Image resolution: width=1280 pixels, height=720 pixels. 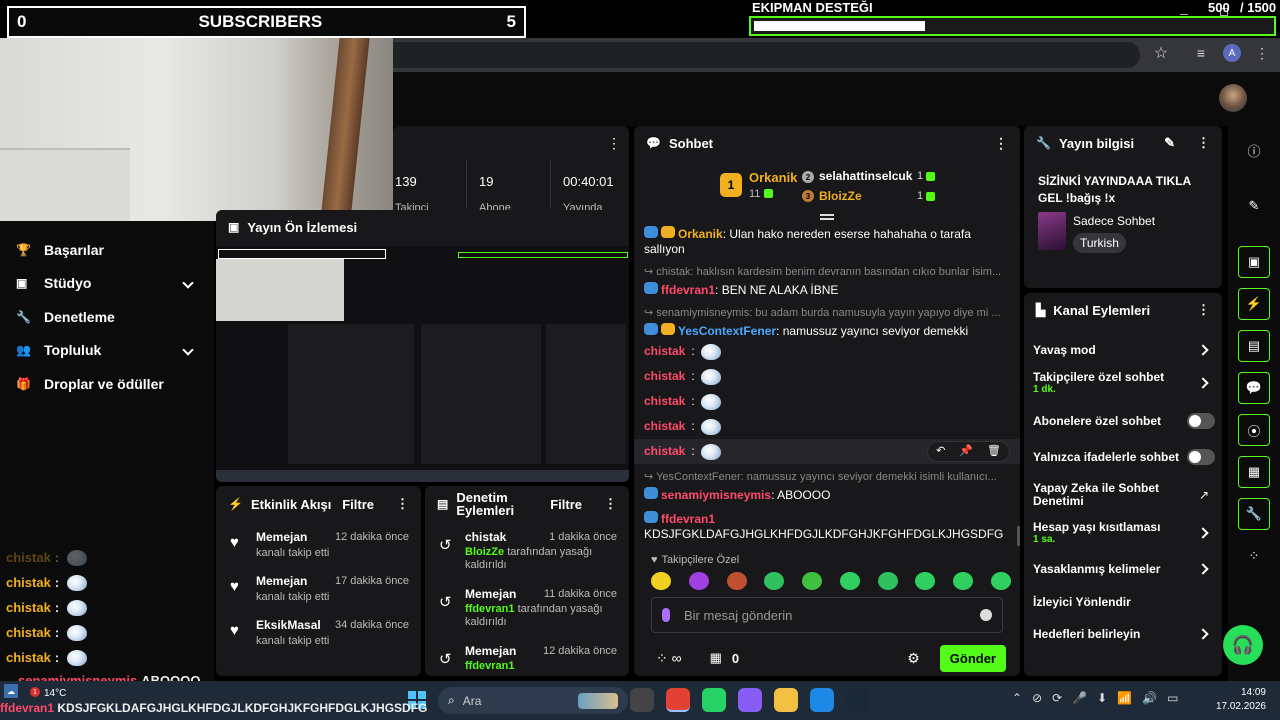 I want to click on info-icon: ⓘ, so click(x=1254, y=150).